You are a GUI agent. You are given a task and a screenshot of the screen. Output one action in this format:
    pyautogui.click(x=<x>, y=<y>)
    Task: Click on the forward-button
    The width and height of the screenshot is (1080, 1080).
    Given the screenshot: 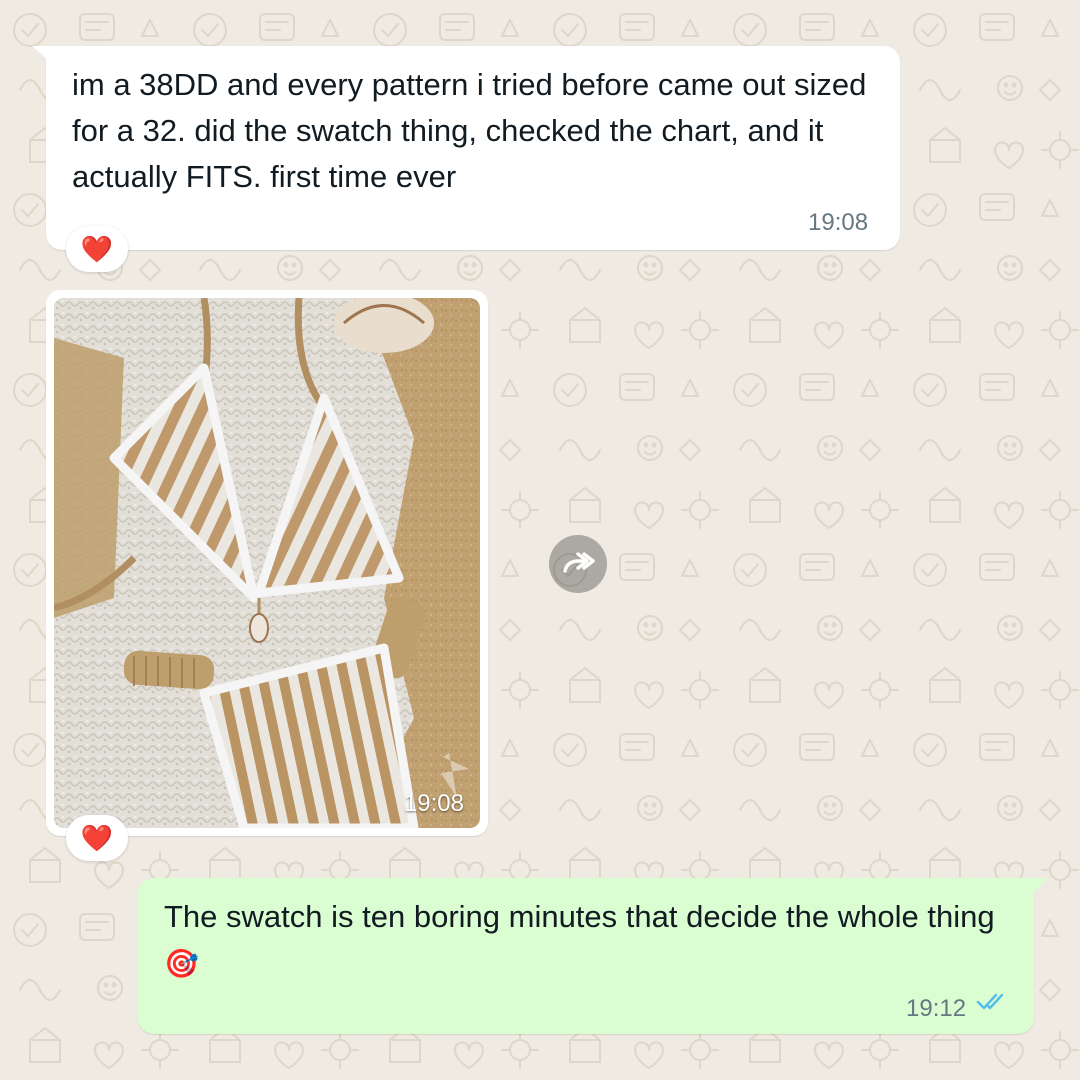 What is the action you would take?
    pyautogui.click(x=578, y=564)
    